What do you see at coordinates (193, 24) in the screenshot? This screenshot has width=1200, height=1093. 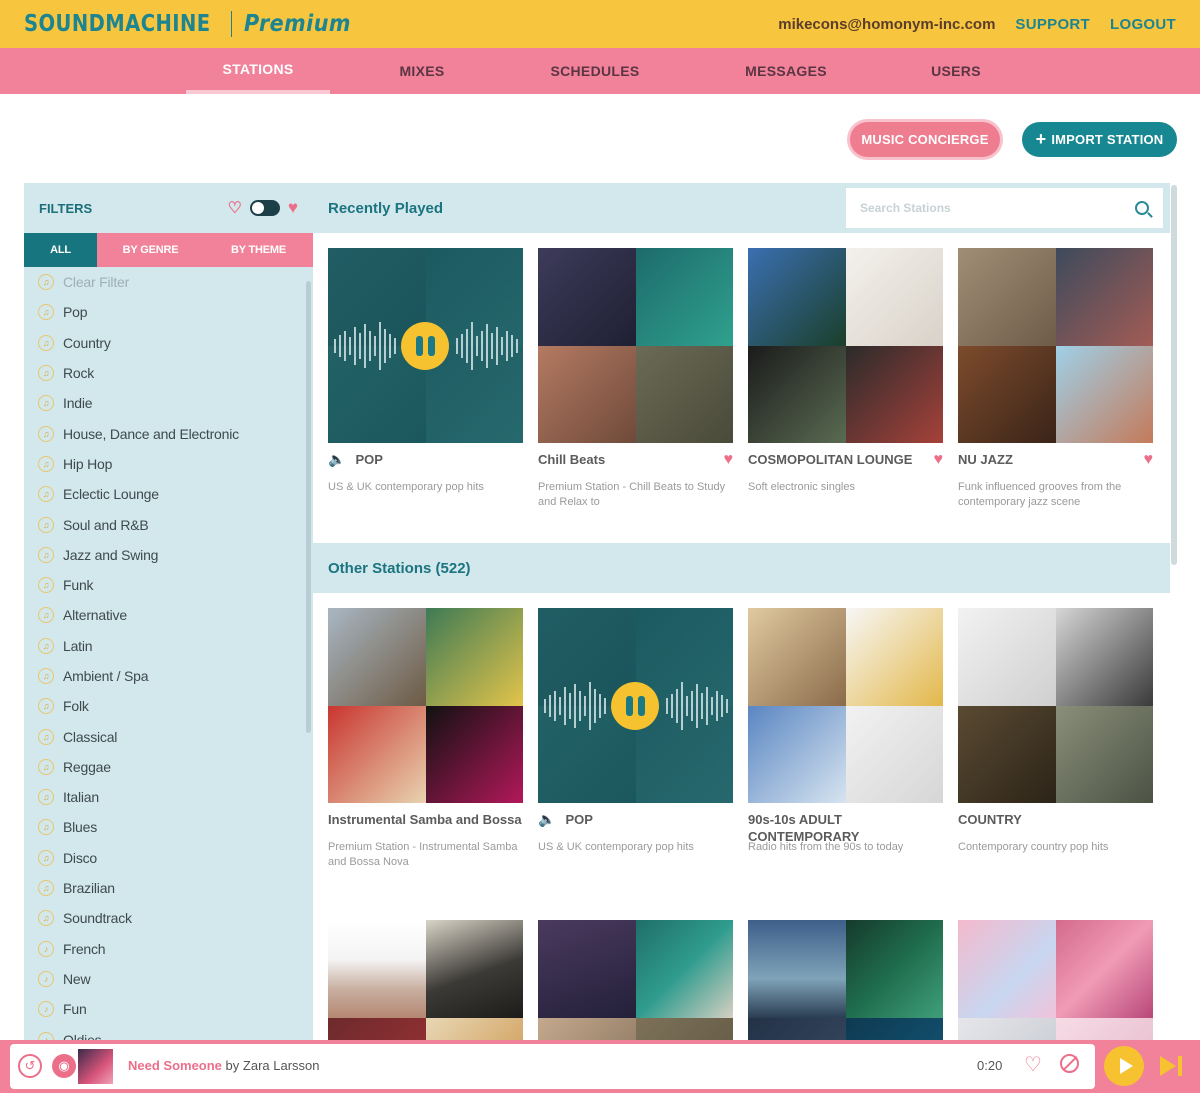 I see `logo: SOUNDMACHINE Premium` at bounding box center [193, 24].